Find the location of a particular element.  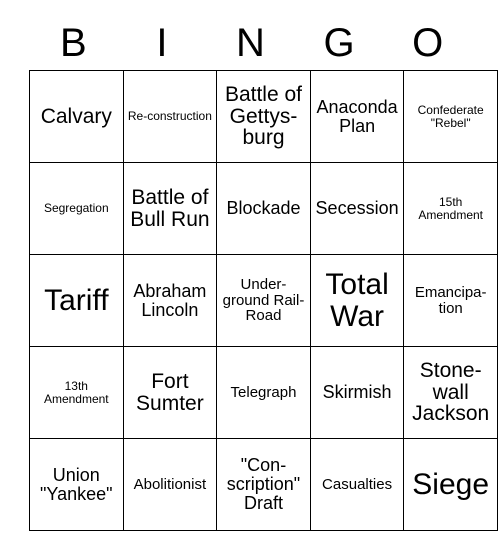

bingo-cell: Tariff is located at coordinates (76, 300).